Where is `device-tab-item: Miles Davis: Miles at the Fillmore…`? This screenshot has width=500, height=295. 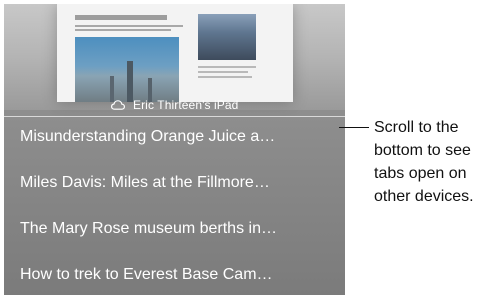
device-tab-item: Miles Davis: Miles at the Fillmore… is located at coordinates (176, 183).